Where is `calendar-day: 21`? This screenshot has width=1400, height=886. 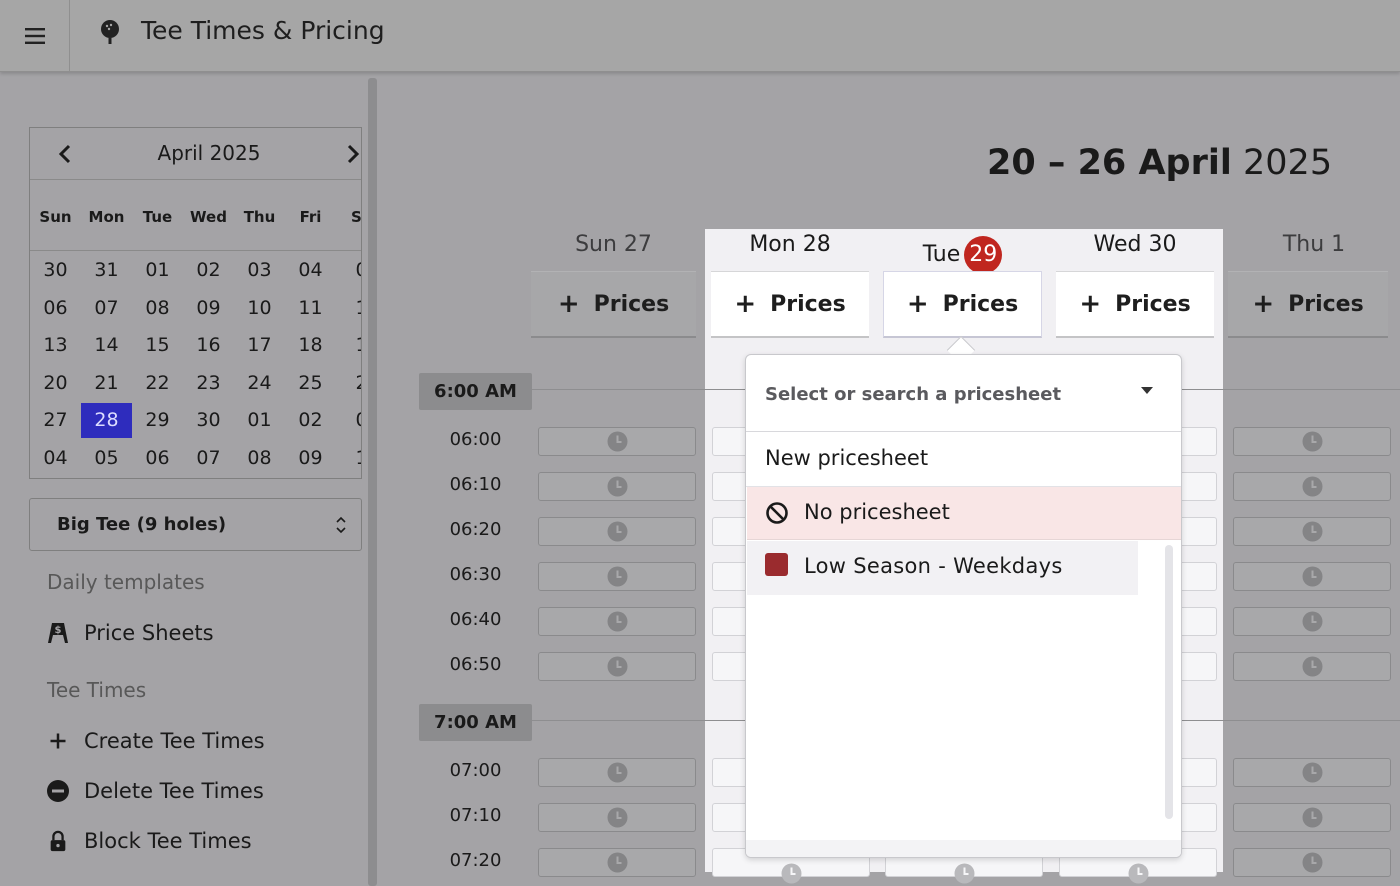
calendar-day: 21 is located at coordinates (106, 383).